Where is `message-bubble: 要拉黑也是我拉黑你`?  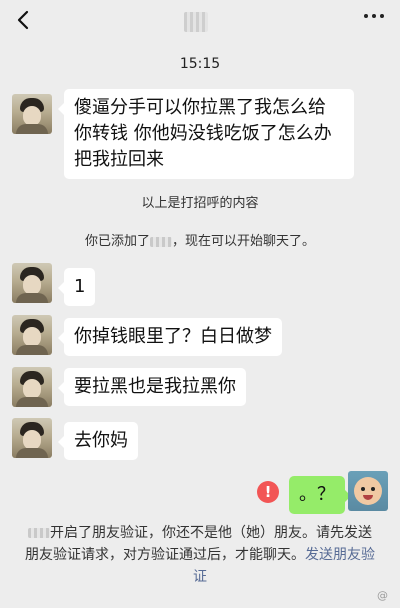 message-bubble: 要拉黑也是我拉黑你 is located at coordinates (152, 387).